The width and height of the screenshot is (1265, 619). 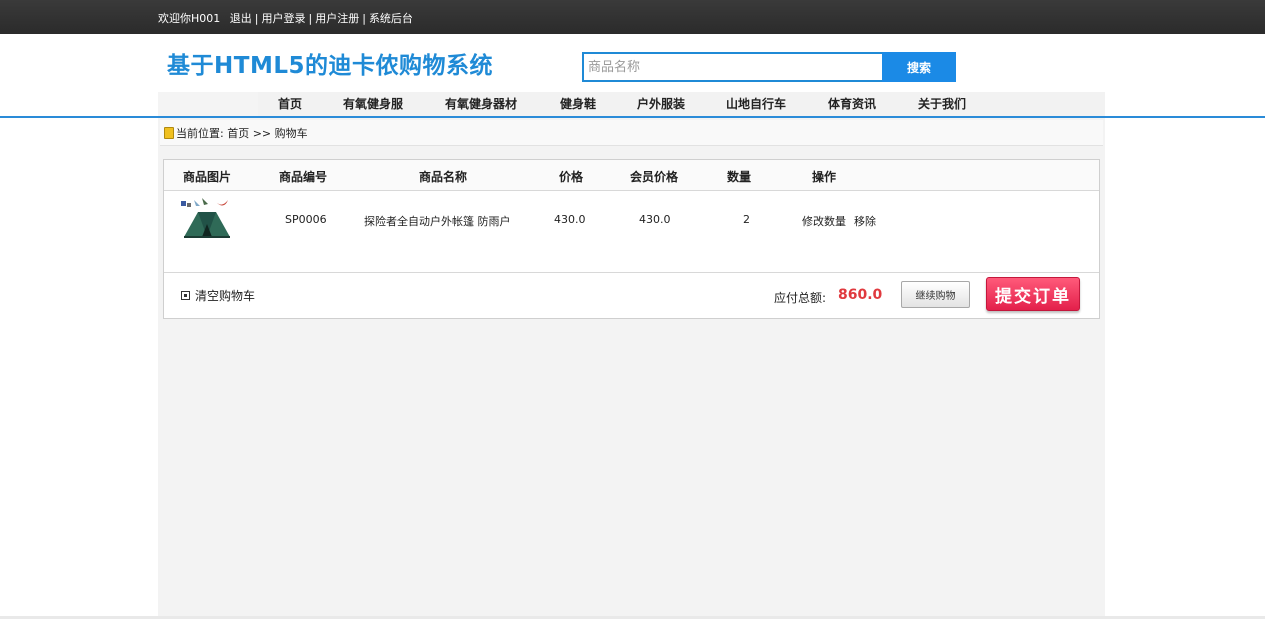 What do you see at coordinates (262, 133) in the screenshot?
I see `breadcrumb-arrow: >>` at bounding box center [262, 133].